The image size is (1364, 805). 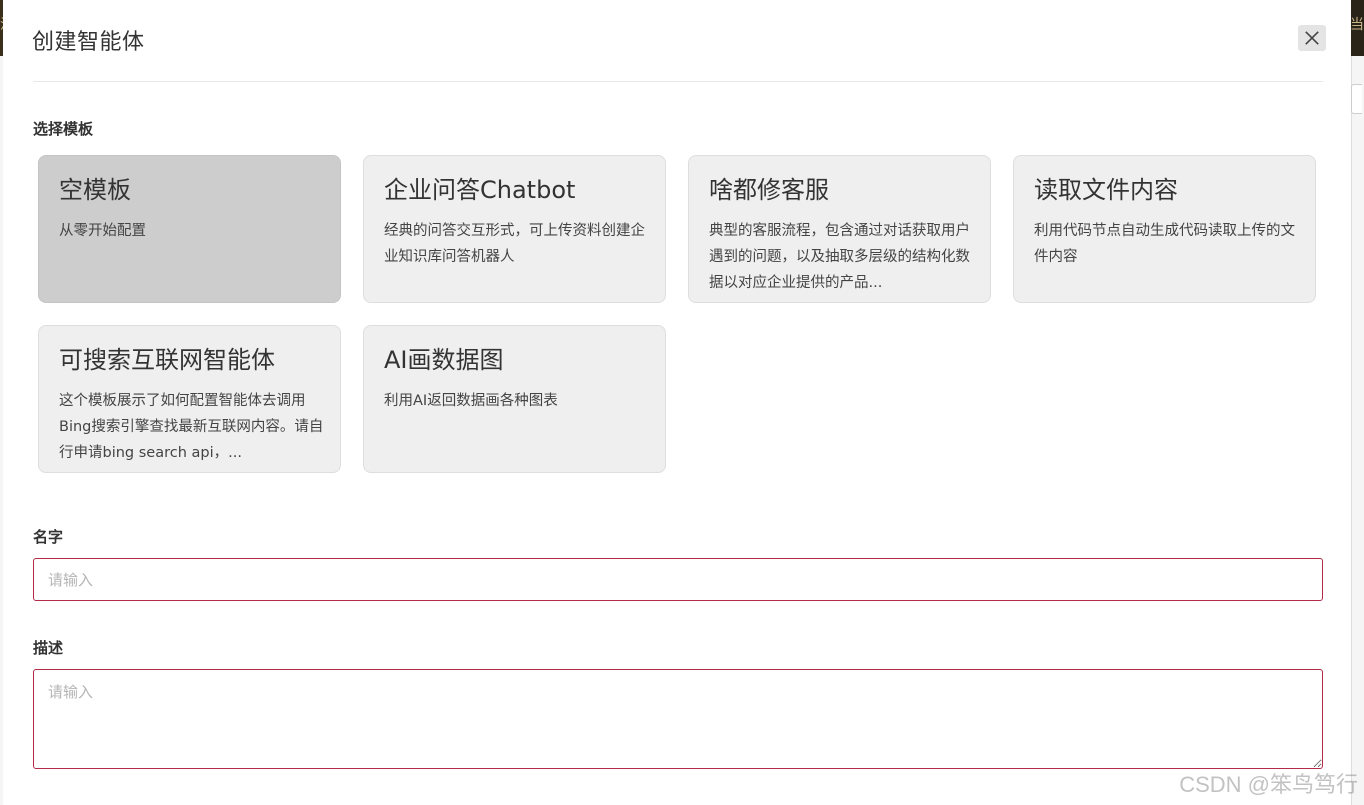 I want to click on template-card-title: 企业问答Chatbot, so click(x=480, y=190).